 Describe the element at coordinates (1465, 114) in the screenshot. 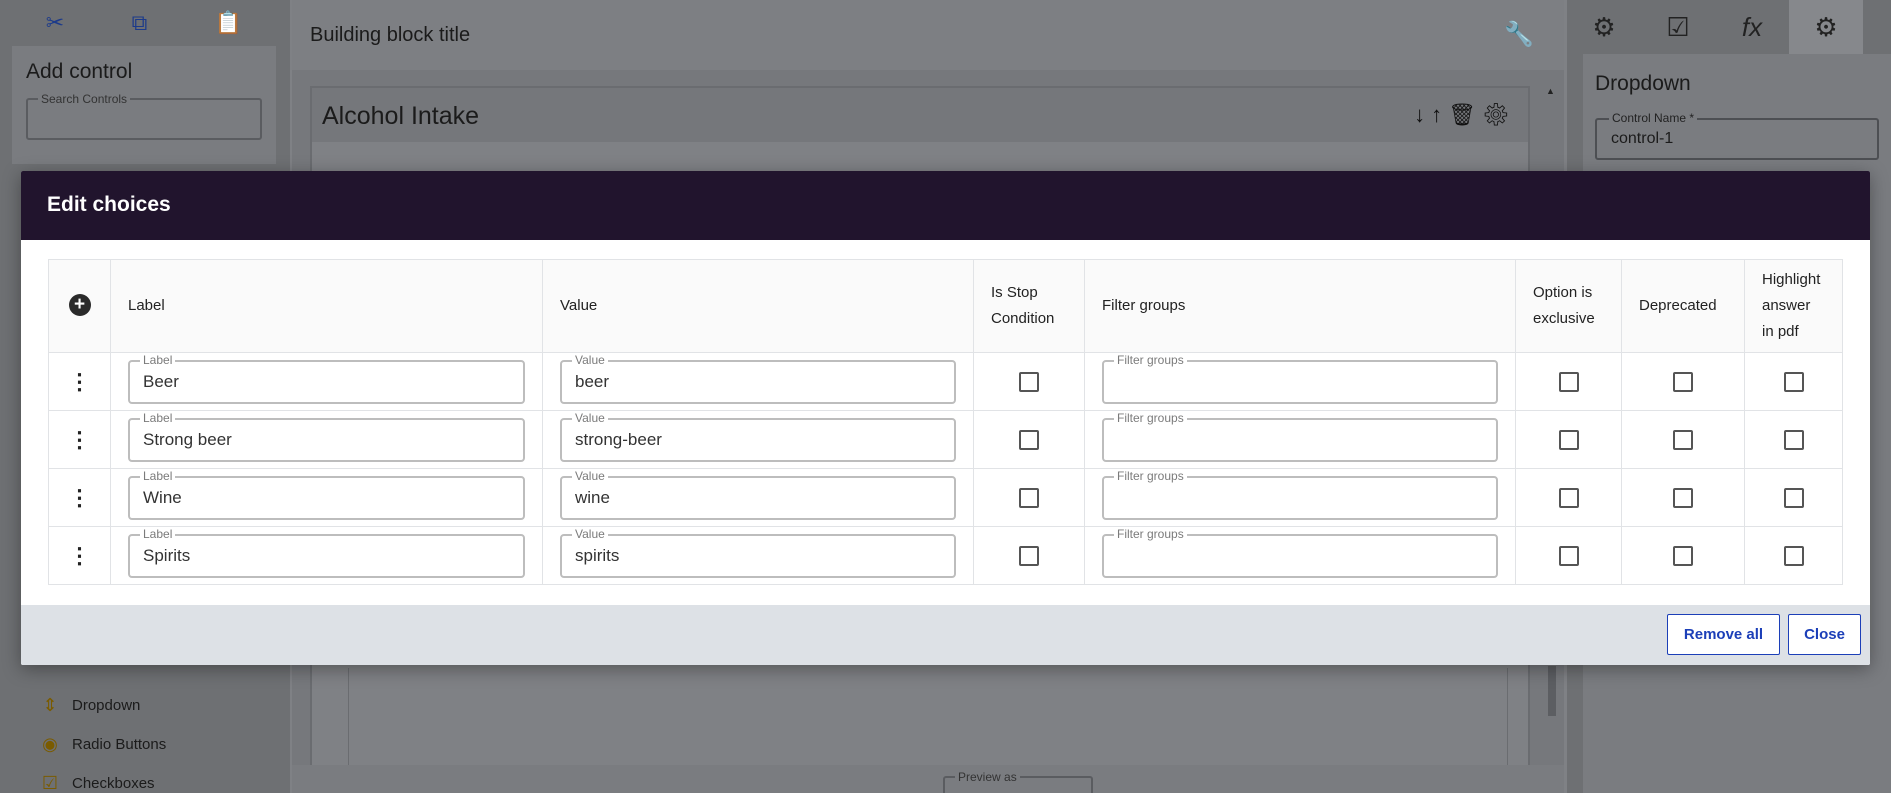

I see `trash-icon: 🗑` at that location.